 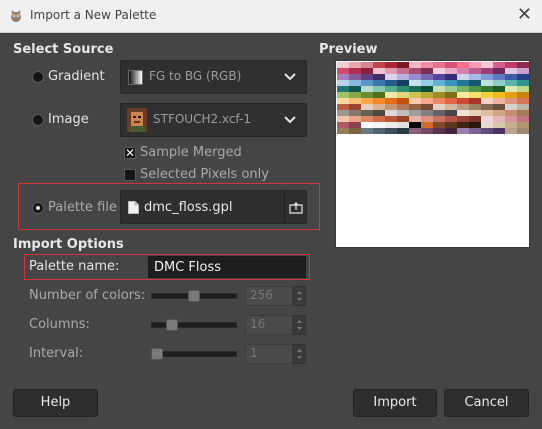 What do you see at coordinates (172, 325) in the screenshot?
I see `columns-slider-thumb` at bounding box center [172, 325].